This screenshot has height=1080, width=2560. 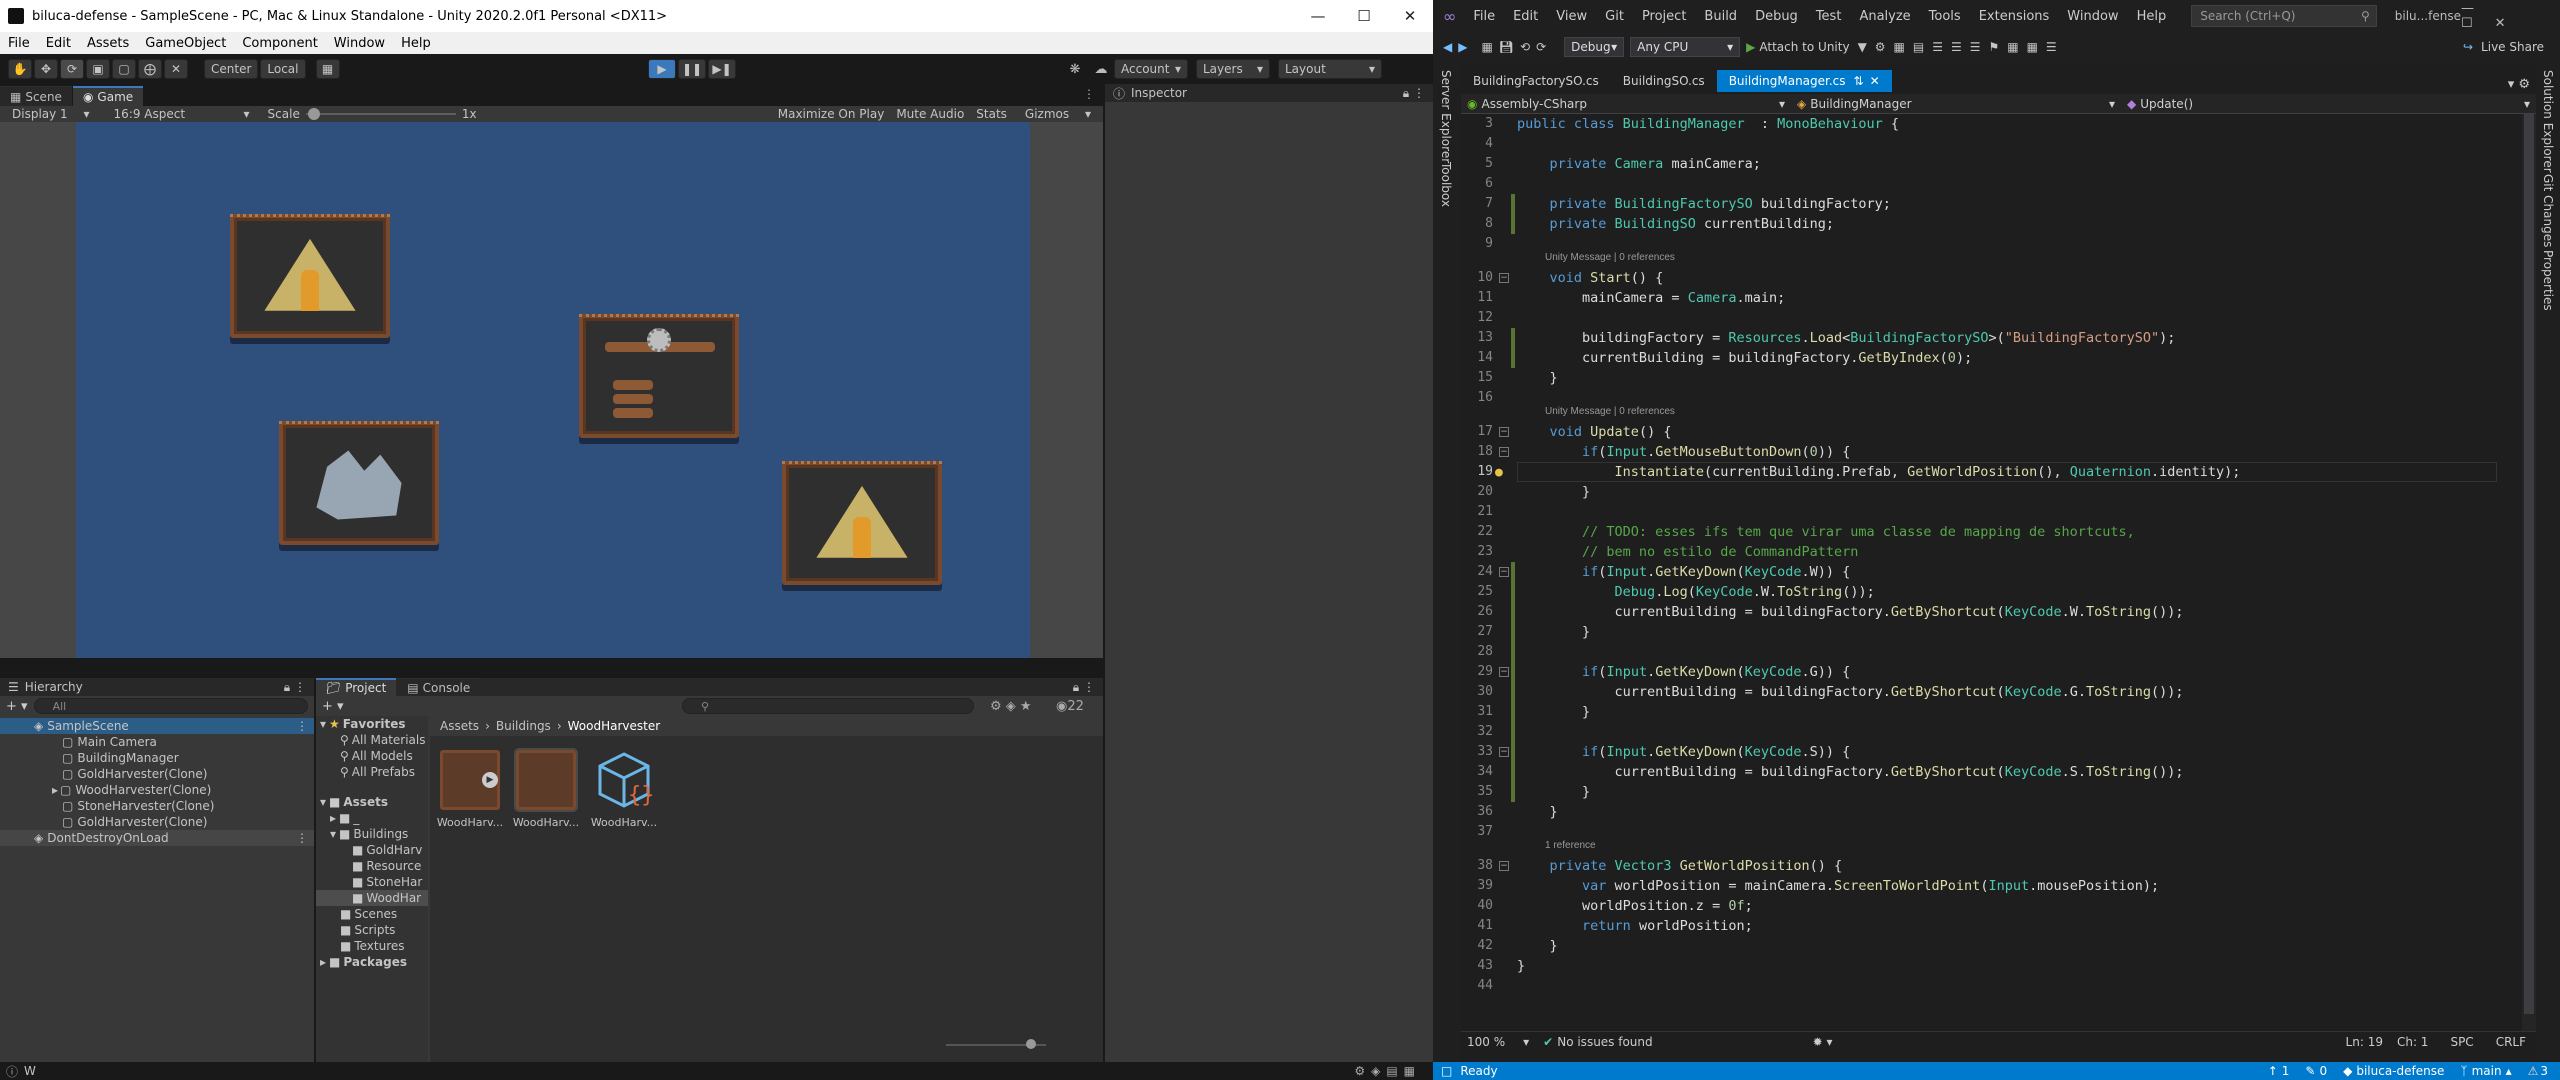 What do you see at coordinates (372, 898) in the screenshot?
I see `folder-node-selected: ■ WoodHar` at bounding box center [372, 898].